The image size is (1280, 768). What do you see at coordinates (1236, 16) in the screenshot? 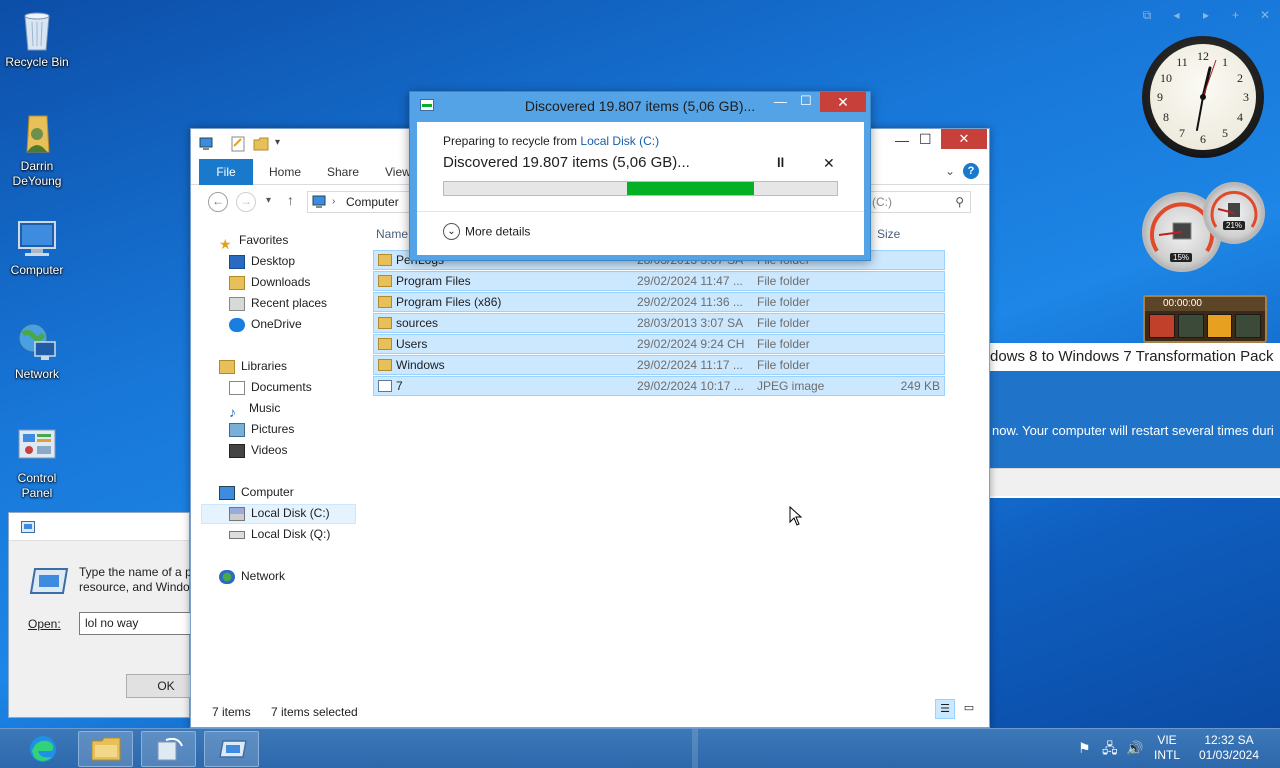
I see `add-gadget-icon: +` at bounding box center [1236, 16].